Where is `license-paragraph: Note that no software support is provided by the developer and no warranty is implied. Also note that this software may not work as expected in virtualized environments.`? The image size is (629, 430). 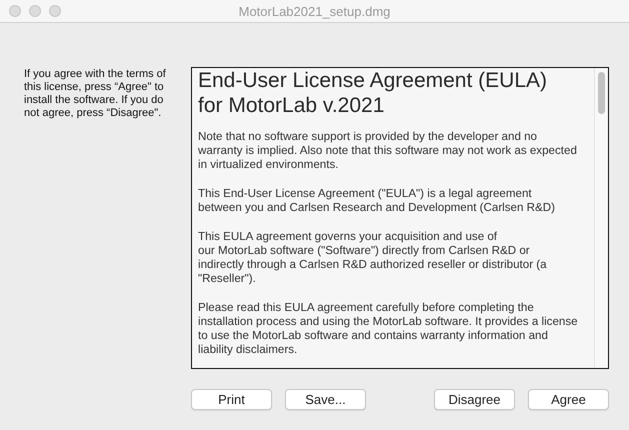
license-paragraph: Note that no software support is provided by the developer and no warranty is implied. Also note that this software may not work as expected in virtualized environments. is located at coordinates (388, 151).